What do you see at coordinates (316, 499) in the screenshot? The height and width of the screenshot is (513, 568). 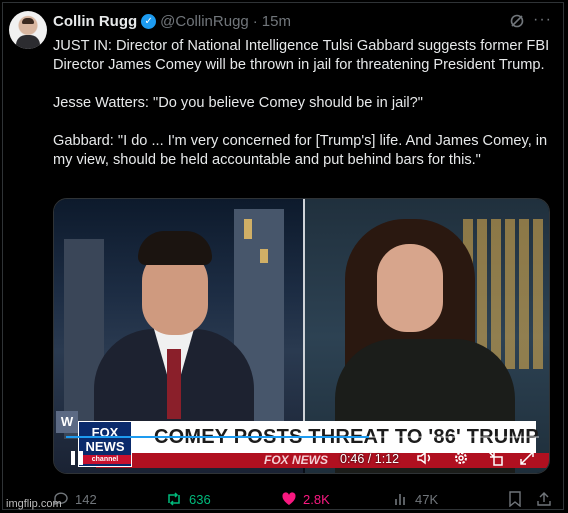 I see `like-count: 2.8K` at bounding box center [316, 499].